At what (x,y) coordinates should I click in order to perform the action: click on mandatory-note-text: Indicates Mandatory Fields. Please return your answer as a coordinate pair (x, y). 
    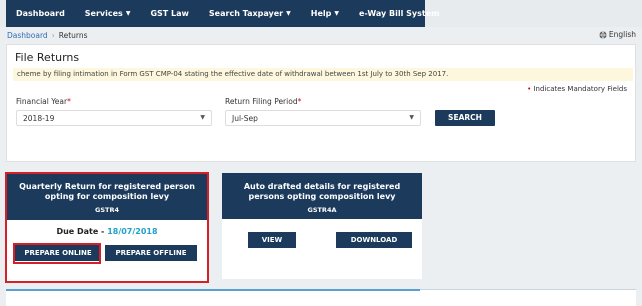
    Looking at the image, I should click on (580, 89).